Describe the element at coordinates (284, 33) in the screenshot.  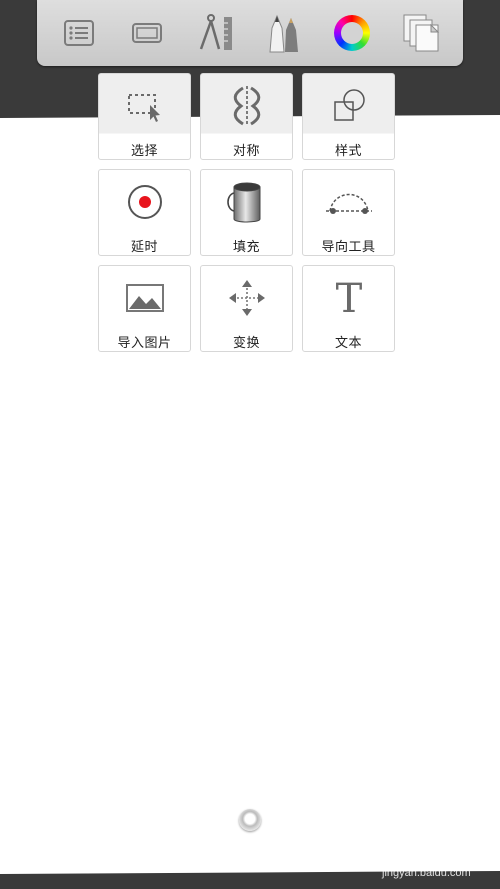
I see `pencils-icon` at that location.